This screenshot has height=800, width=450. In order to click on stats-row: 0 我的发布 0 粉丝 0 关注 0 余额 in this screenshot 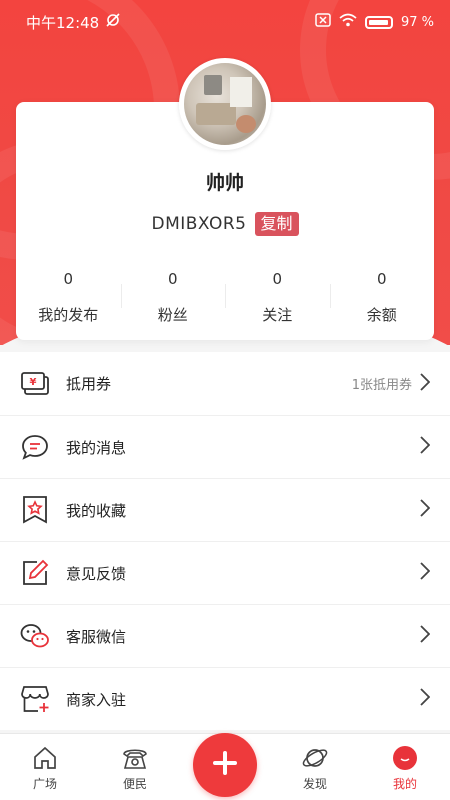, I will do `click(225, 297)`.